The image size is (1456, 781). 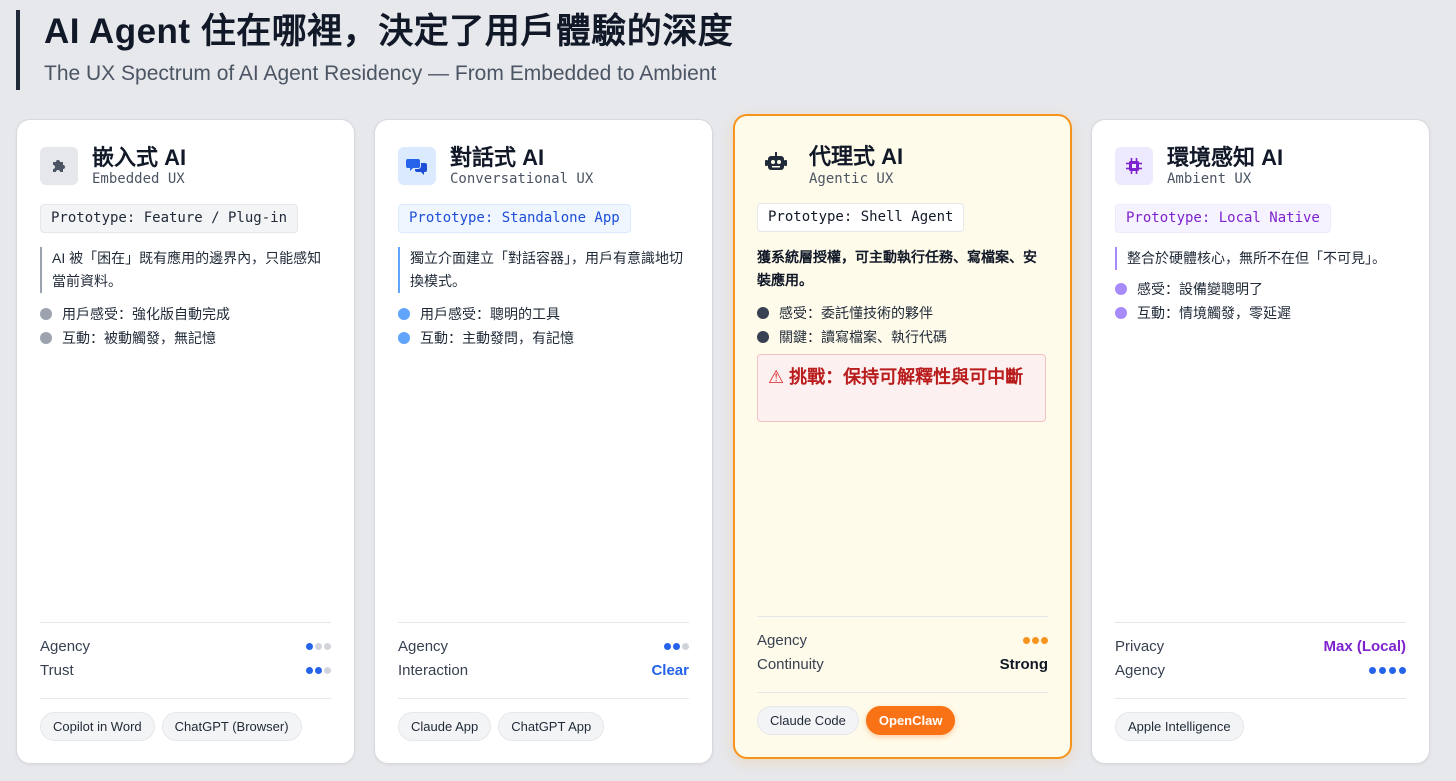 I want to click on list-item: 感受：委託懂技術的夥伴, so click(x=852, y=313).